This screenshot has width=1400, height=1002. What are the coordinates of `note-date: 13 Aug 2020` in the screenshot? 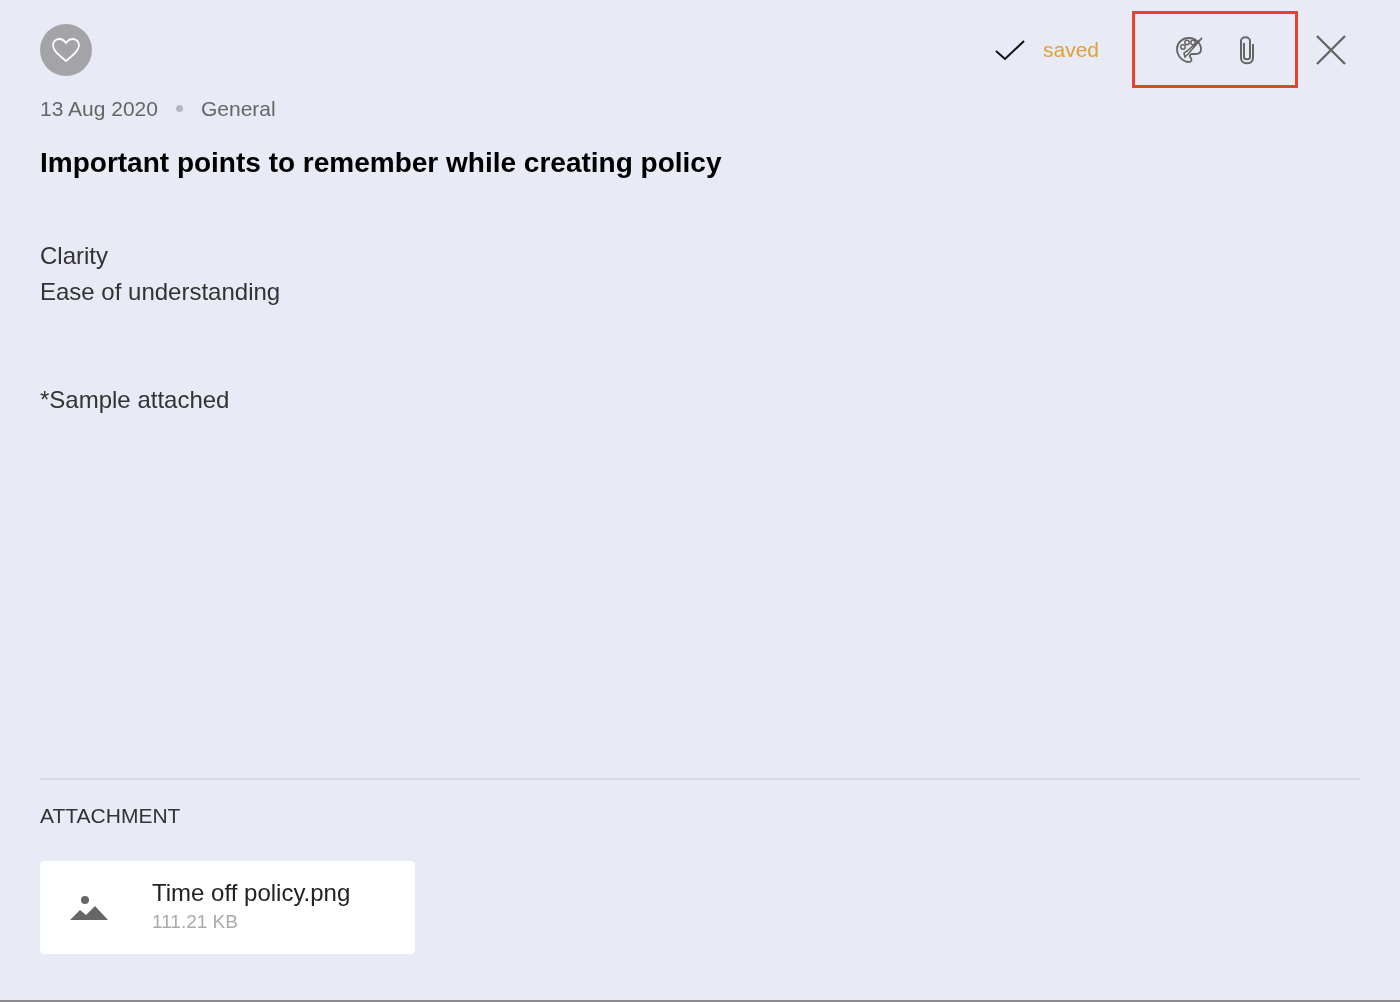 It's located at (99, 109).